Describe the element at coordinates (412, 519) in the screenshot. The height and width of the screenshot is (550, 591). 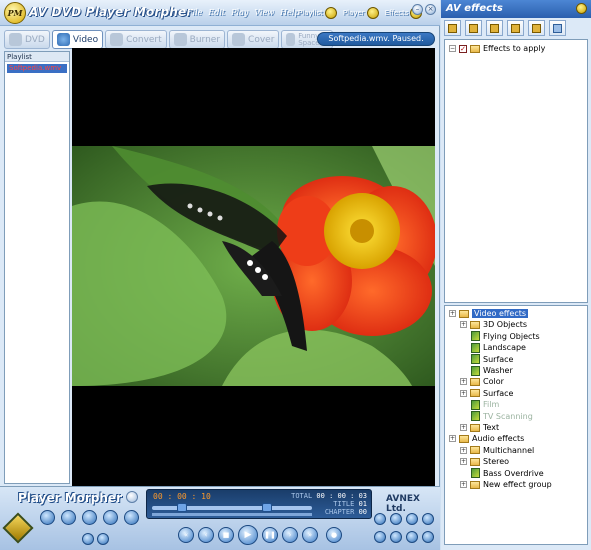
I see `fullscreen-icon` at that location.